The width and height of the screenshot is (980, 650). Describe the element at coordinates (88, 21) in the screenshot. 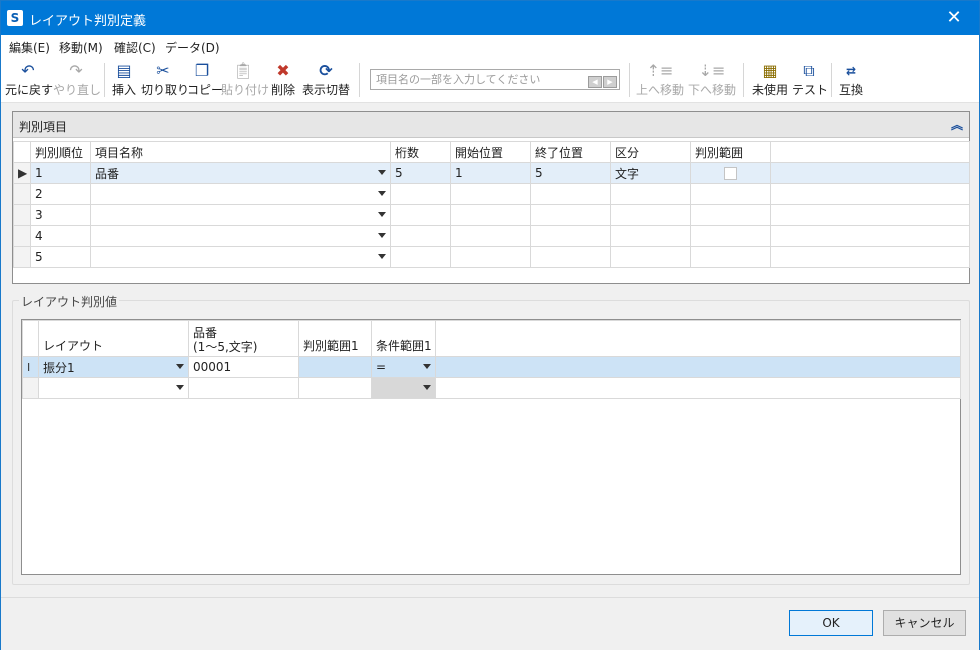

I see `window-title: レイアウト判別定義` at that location.